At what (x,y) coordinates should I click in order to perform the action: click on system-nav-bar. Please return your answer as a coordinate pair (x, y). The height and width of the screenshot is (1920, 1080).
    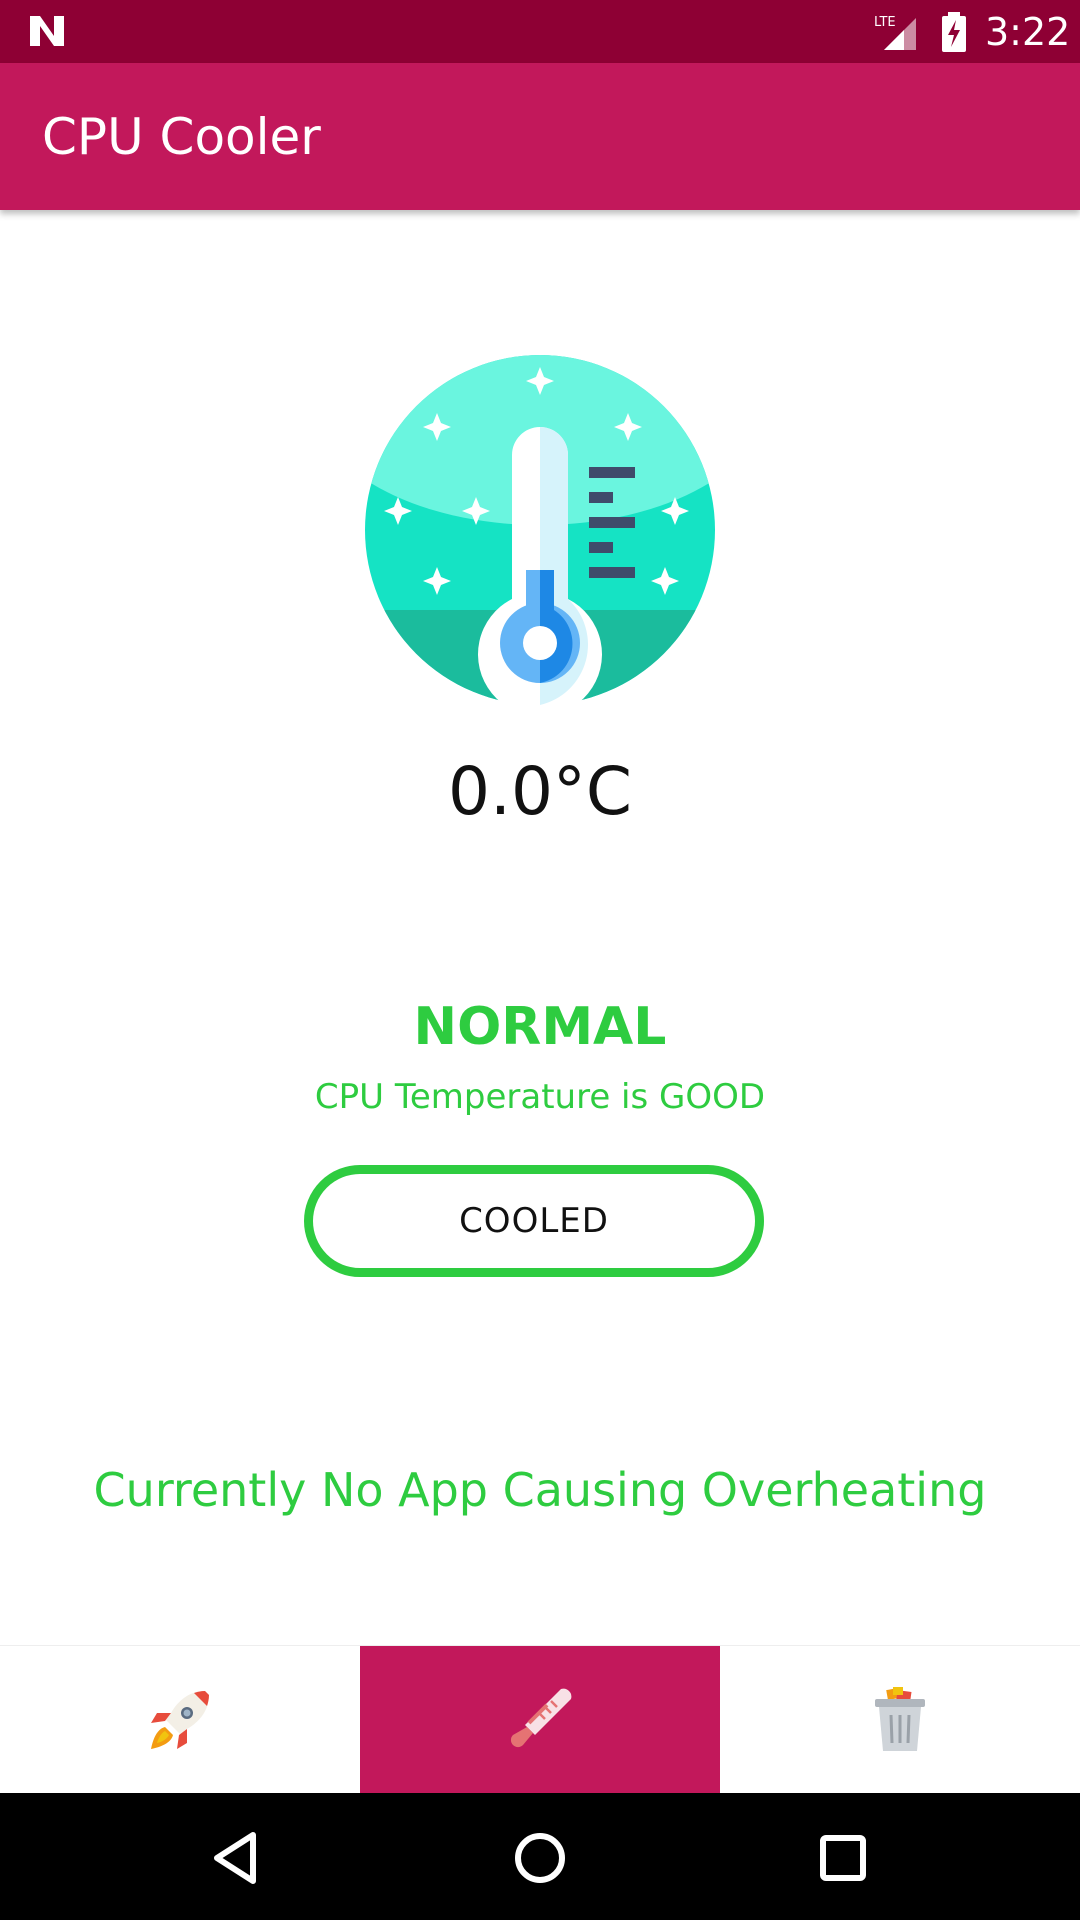
    Looking at the image, I should click on (540, 1856).